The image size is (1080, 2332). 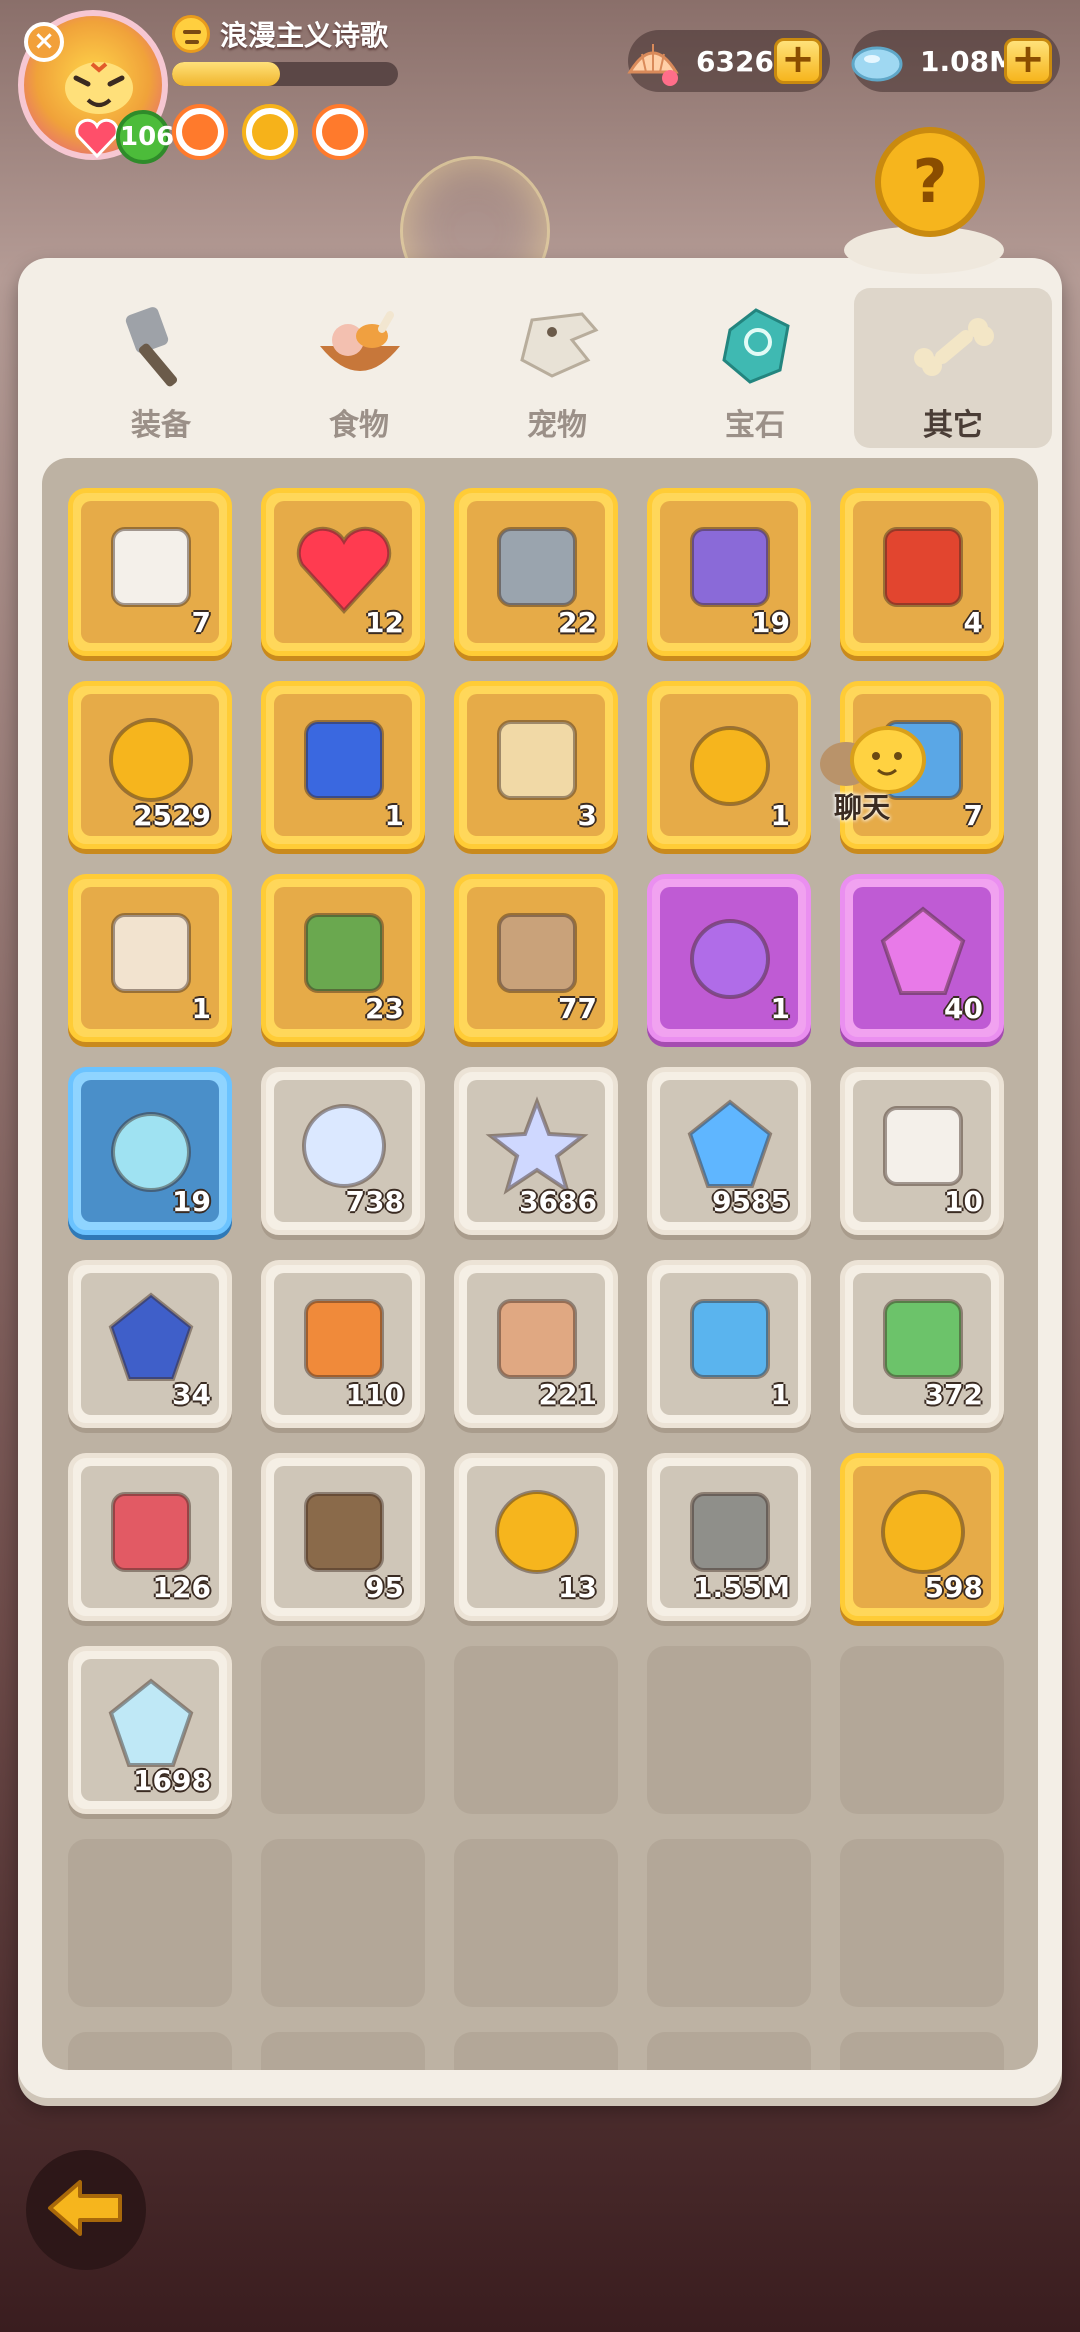 I want to click on gold-buff-icon, so click(x=270, y=132).